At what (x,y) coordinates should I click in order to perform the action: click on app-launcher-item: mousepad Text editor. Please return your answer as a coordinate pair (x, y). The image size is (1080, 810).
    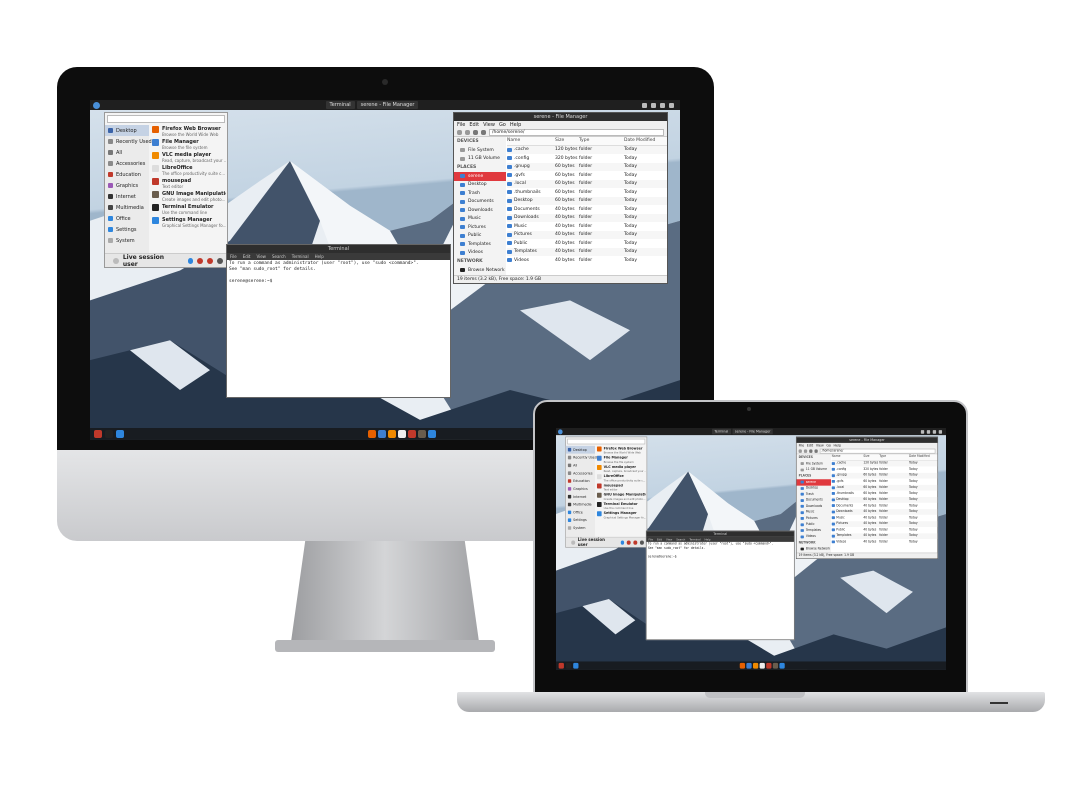
    Looking at the image, I should click on (621, 487).